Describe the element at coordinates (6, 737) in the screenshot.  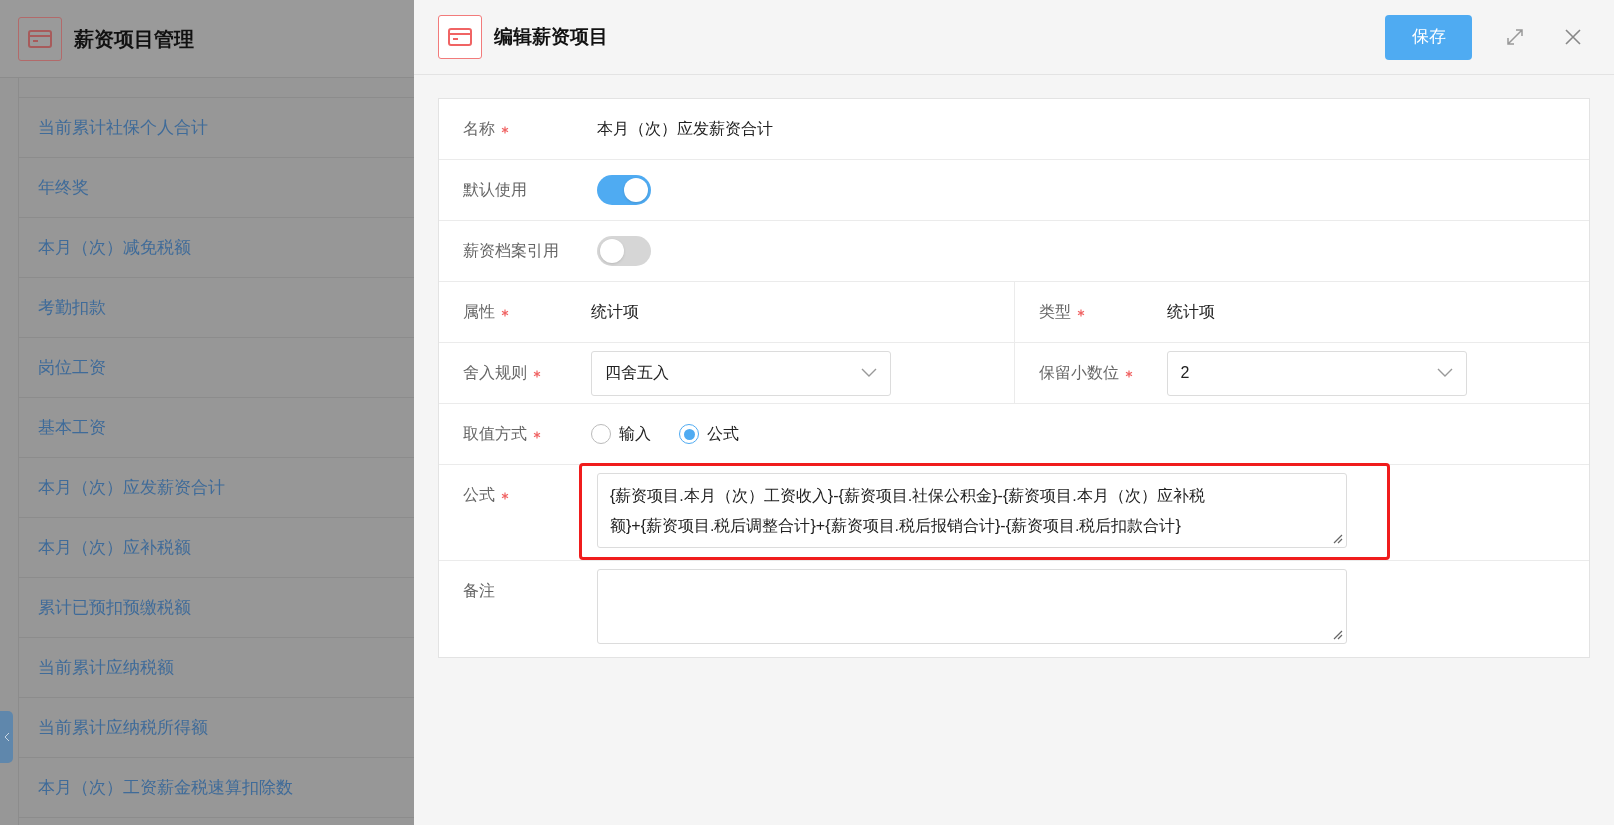
I see `chevron-left-icon` at that location.